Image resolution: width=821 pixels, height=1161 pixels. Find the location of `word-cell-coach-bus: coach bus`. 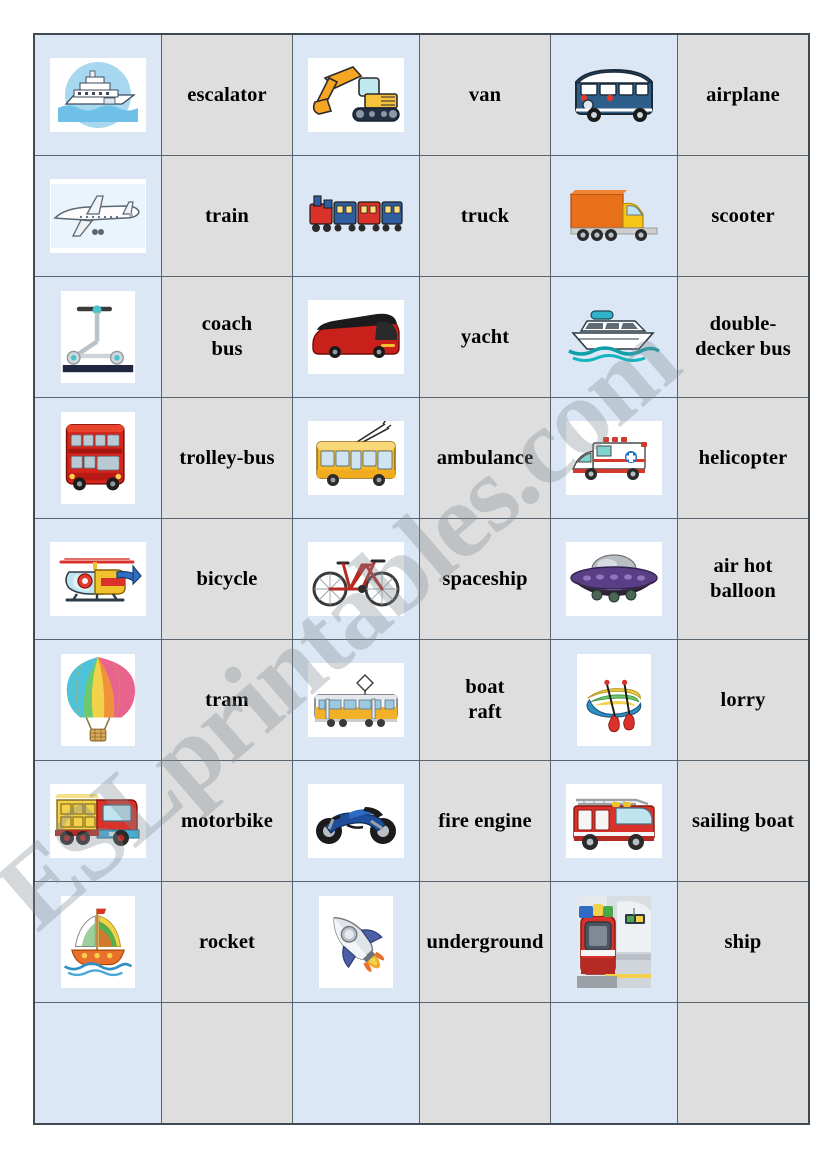

word-cell-coach-bus: coach bus is located at coordinates (227, 337).